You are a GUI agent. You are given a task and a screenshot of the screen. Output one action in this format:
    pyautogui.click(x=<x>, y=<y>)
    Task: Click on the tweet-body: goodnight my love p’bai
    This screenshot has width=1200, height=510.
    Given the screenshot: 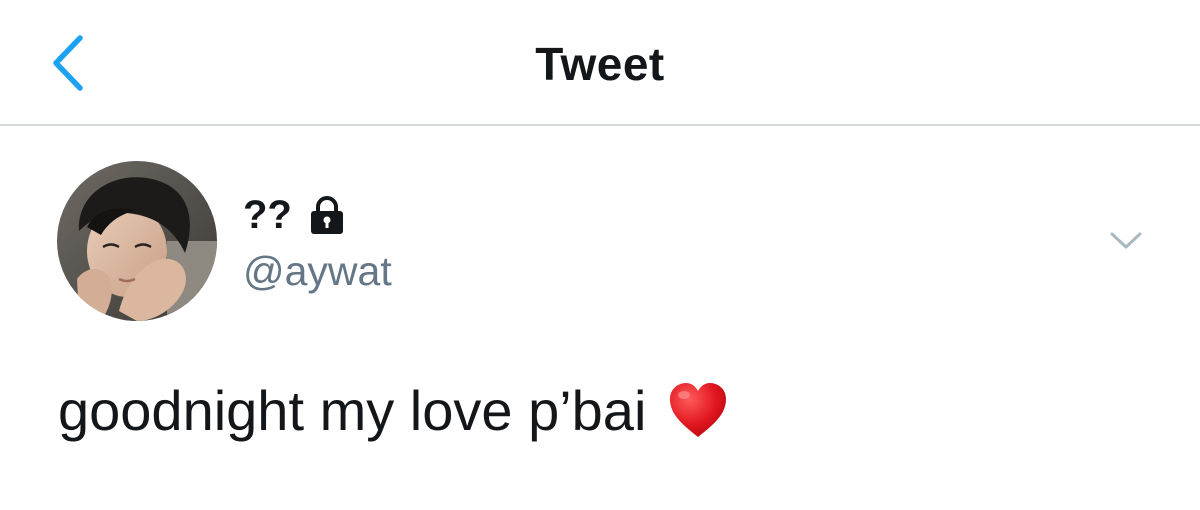 What is the action you would take?
    pyautogui.click(x=352, y=410)
    